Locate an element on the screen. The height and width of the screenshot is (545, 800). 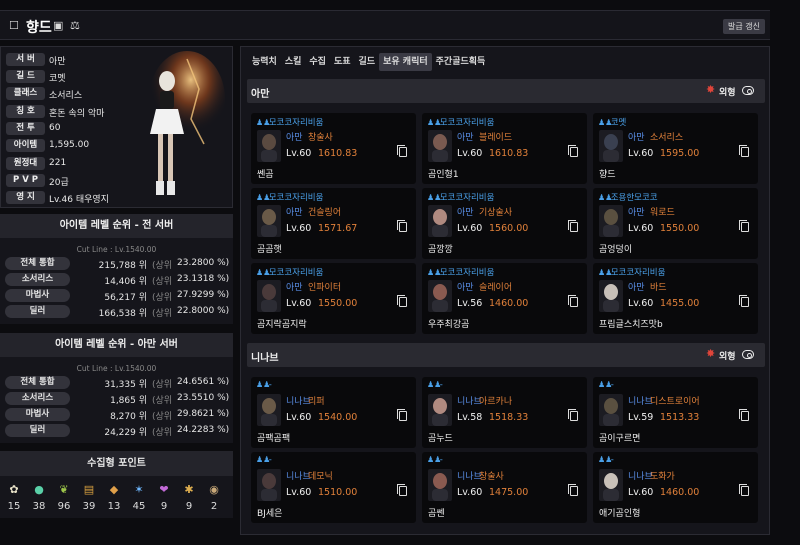
character-class: 도화가 is located at coordinates (662, 477).